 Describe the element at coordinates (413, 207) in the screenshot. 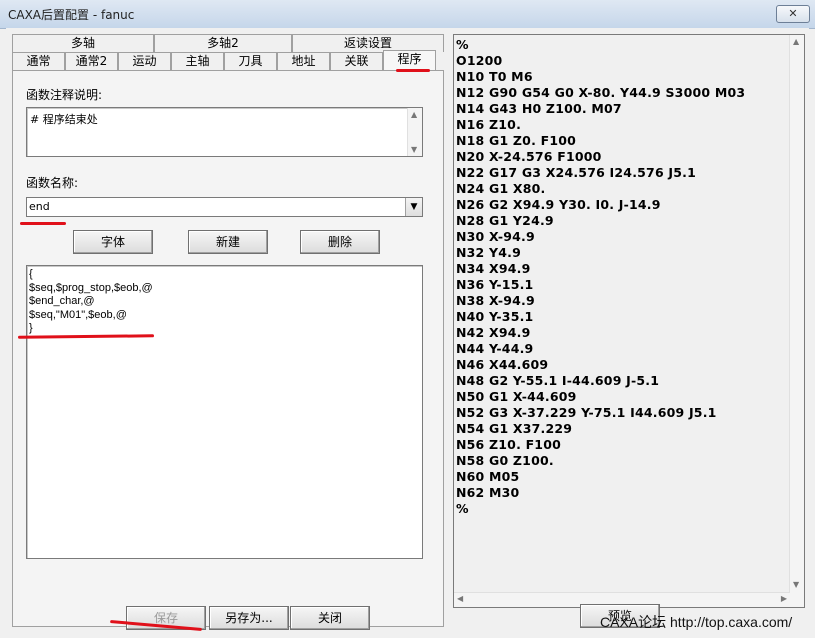

I see `chevron-down-icon: ▼` at that location.